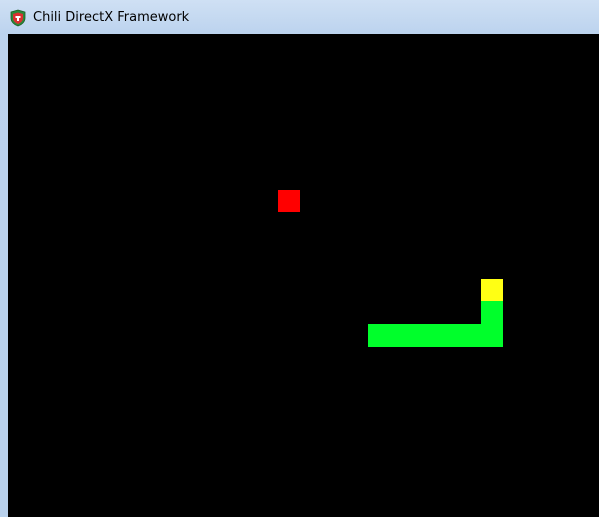 Image resolution: width=599 pixels, height=517 pixels. What do you see at coordinates (299, 17) in the screenshot?
I see `title-bar: Chili DirectX Framework` at bounding box center [299, 17].